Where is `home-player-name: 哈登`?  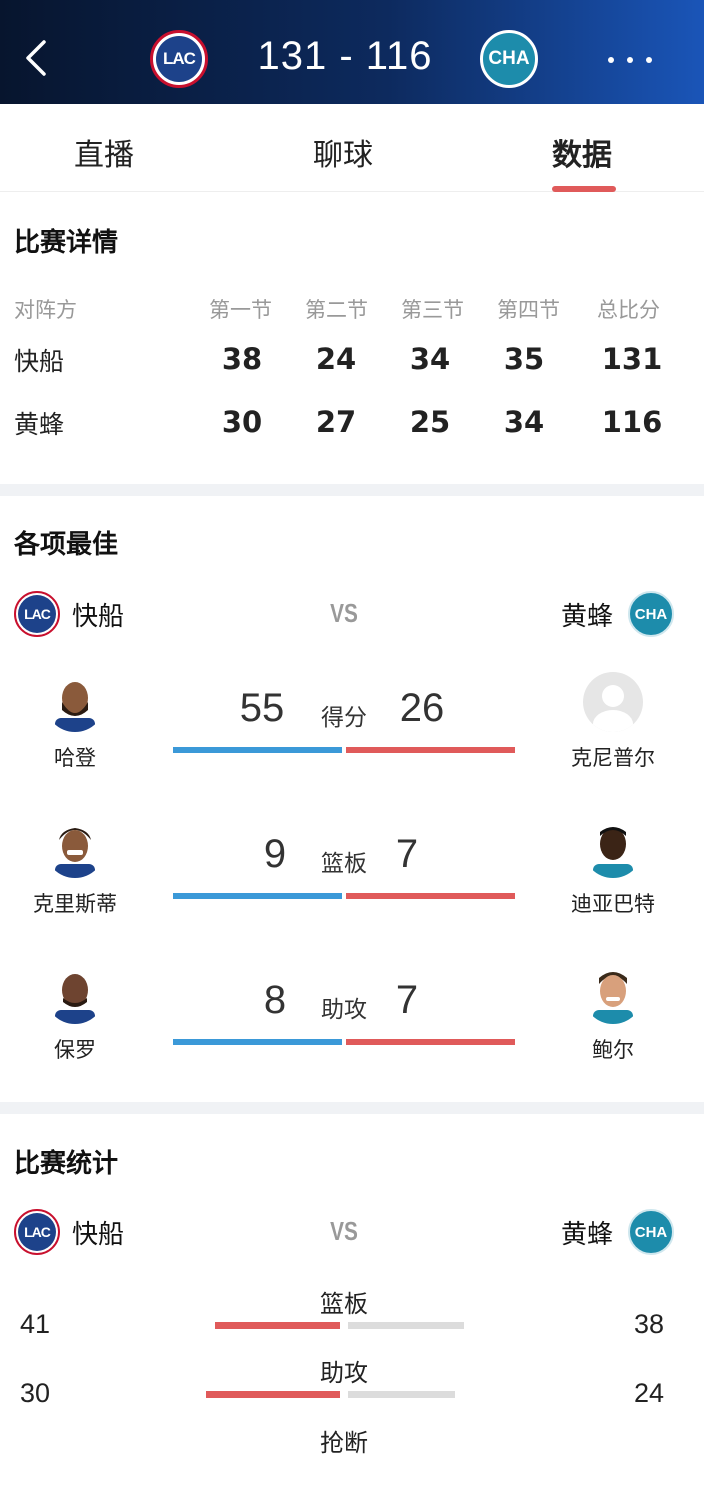 home-player-name: 哈登 is located at coordinates (75, 758).